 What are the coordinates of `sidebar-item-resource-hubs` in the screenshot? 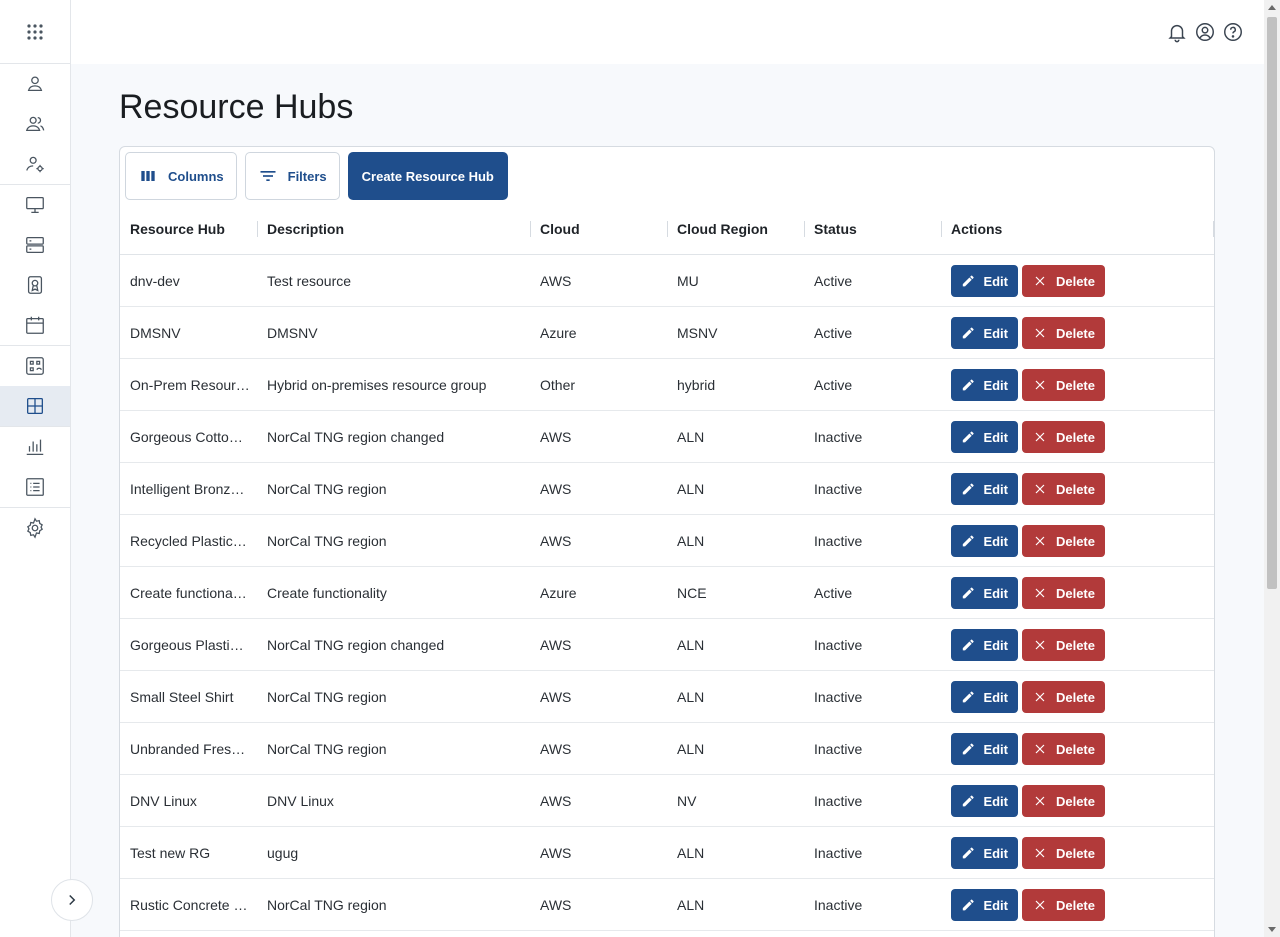 It's located at (35, 406).